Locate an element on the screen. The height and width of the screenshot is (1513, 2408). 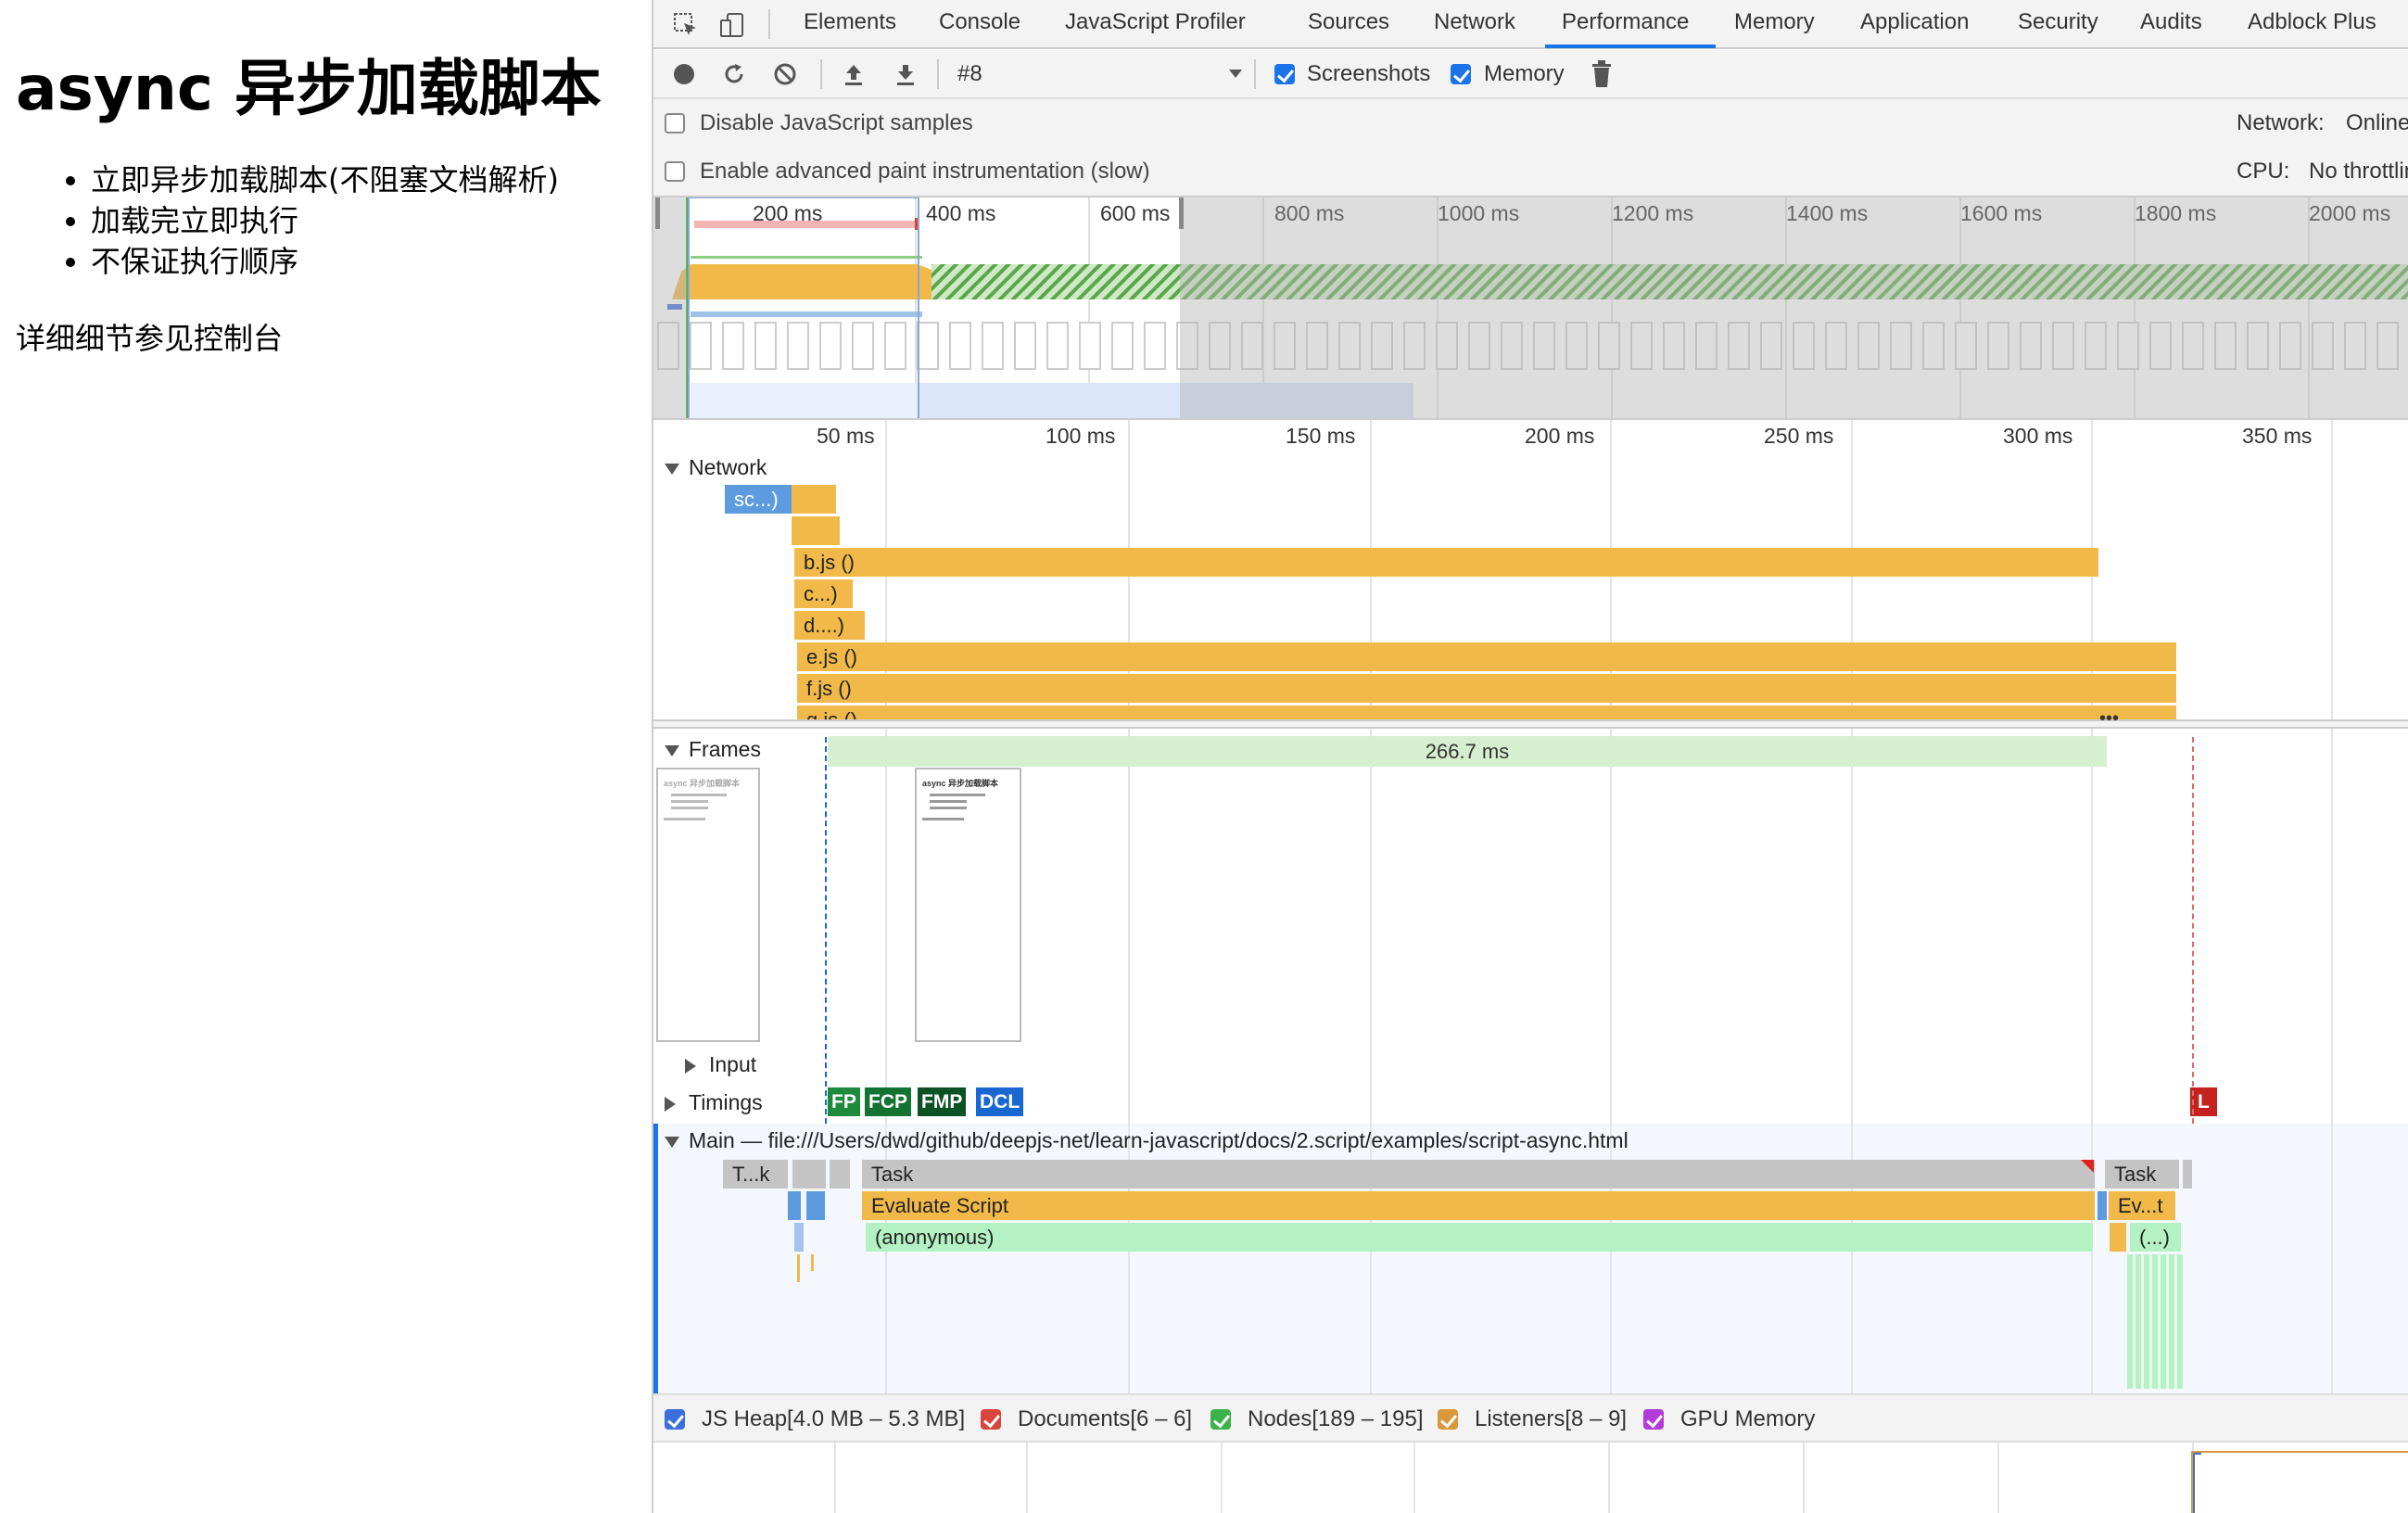
overview-tick: 200 ms is located at coordinates (788, 213).